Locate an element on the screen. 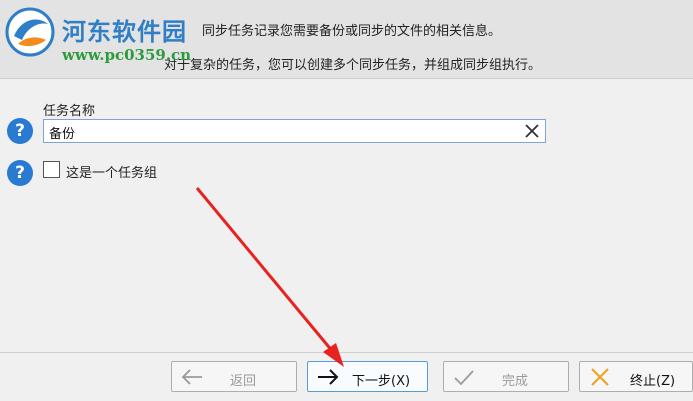  terminate-button: 终止(Z) is located at coordinates (636, 376).